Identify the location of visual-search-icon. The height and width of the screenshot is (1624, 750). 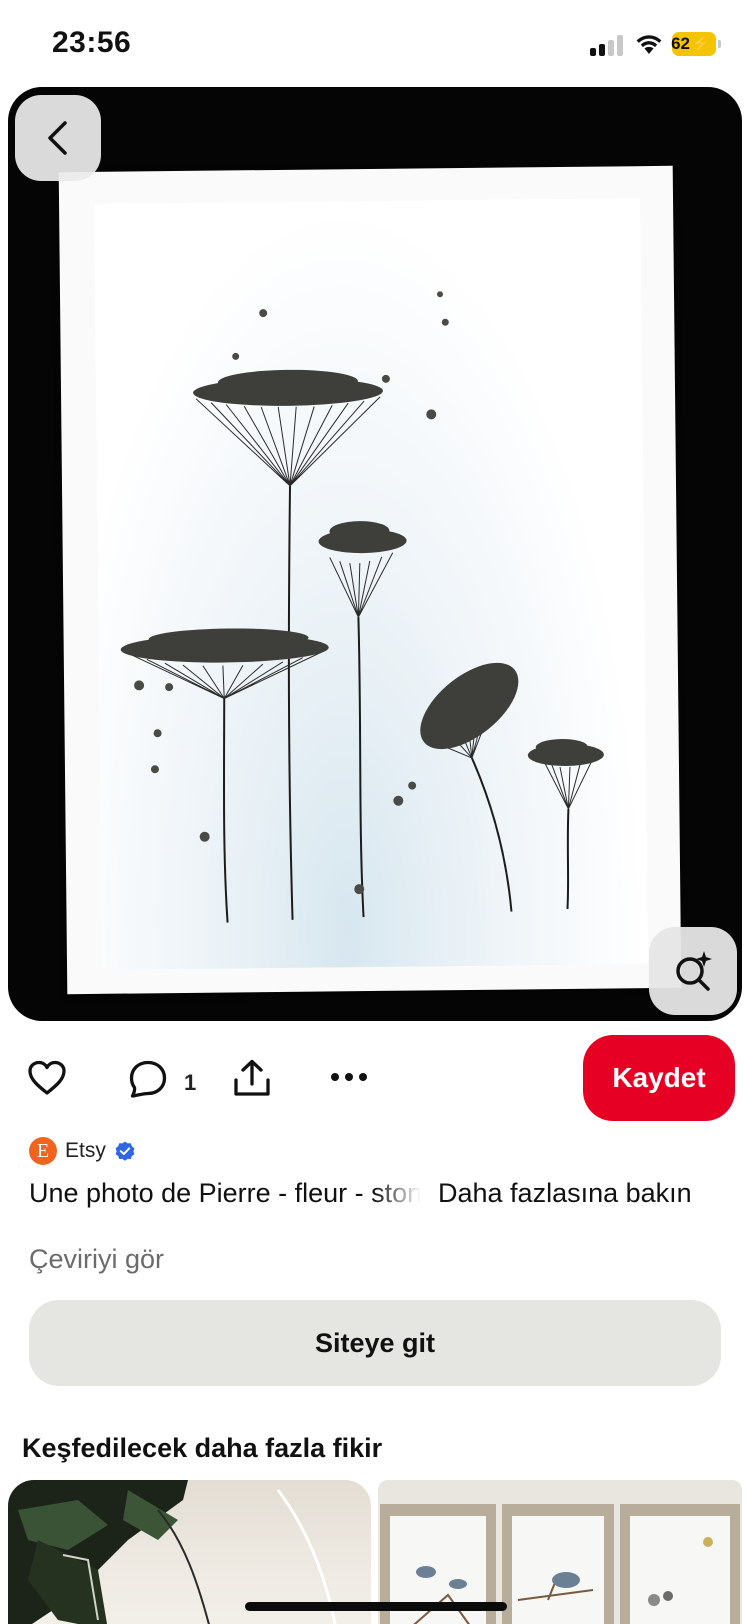
(694, 971).